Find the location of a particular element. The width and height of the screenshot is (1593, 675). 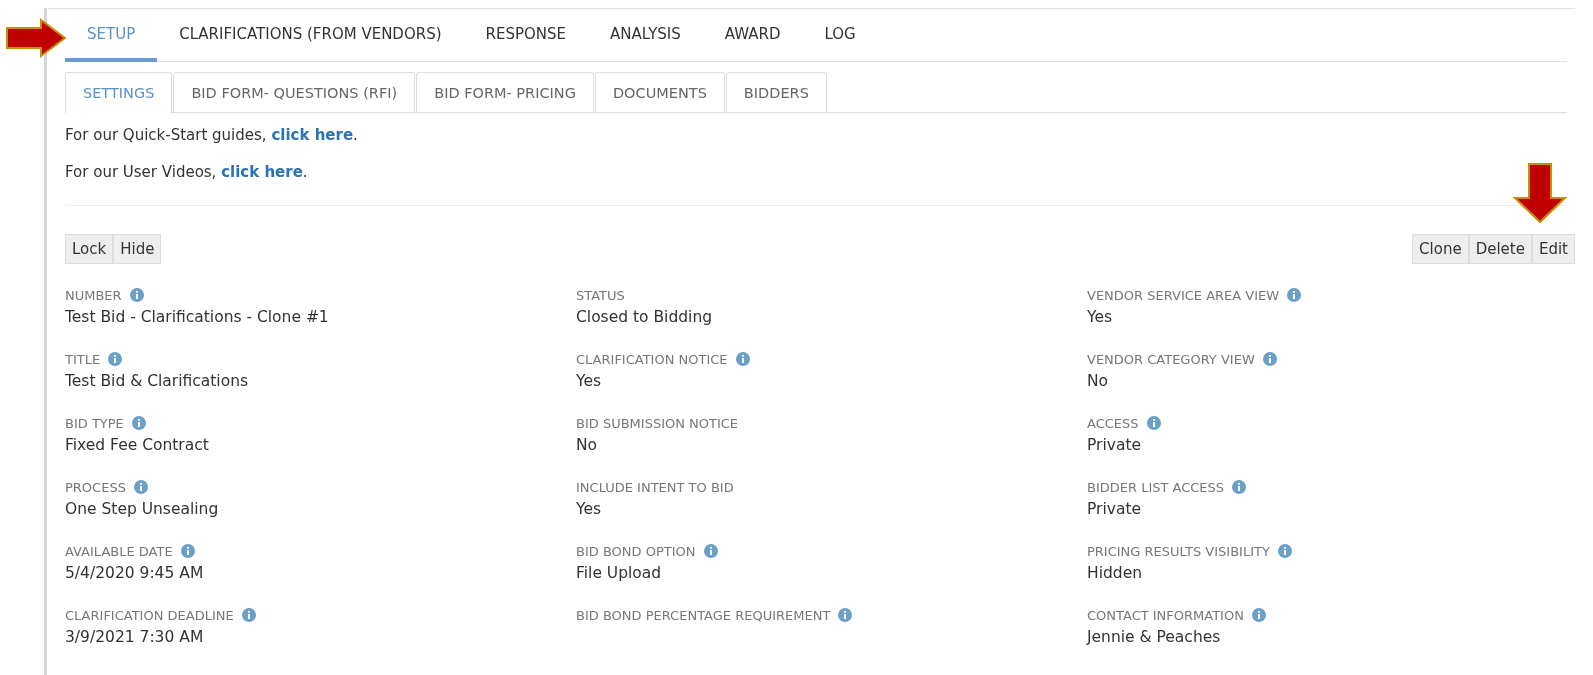

main-tab: CLARIFICATIONS (FROM VENDORS) is located at coordinates (310, 35).